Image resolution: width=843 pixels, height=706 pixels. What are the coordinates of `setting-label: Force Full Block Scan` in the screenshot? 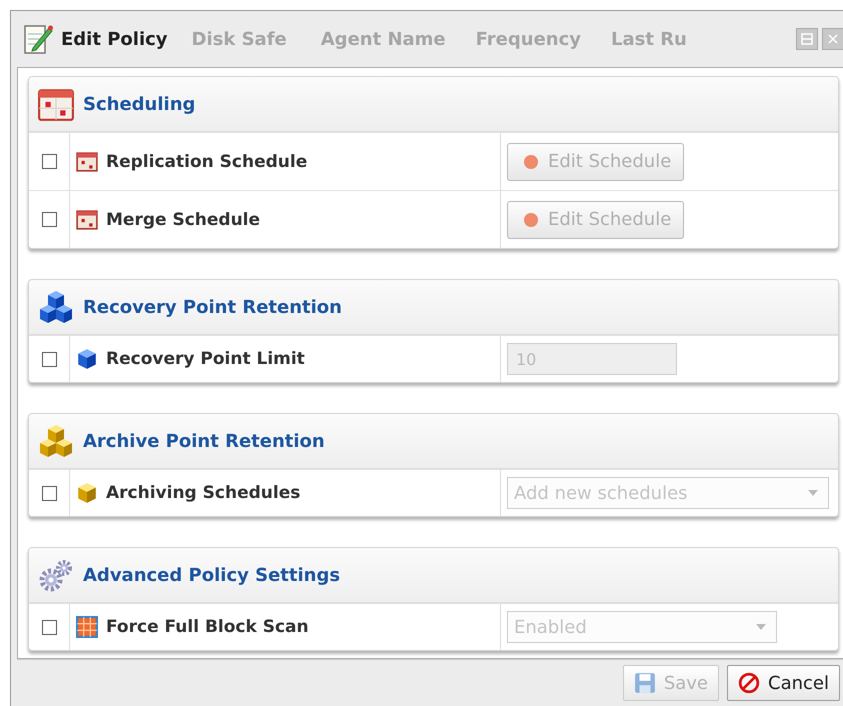 It's located at (207, 627).